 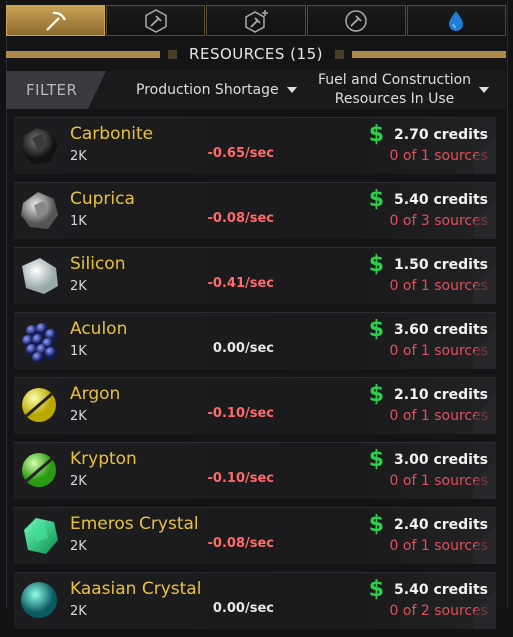 I want to click on resource-sources: 0 of 2 sources, so click(x=439, y=611).